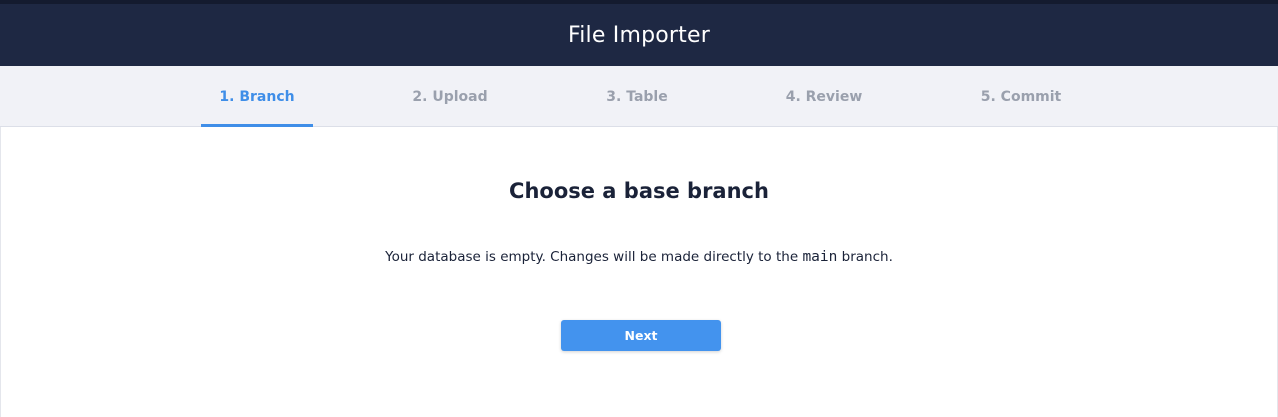  I want to click on app-title: File Importer, so click(638, 35).